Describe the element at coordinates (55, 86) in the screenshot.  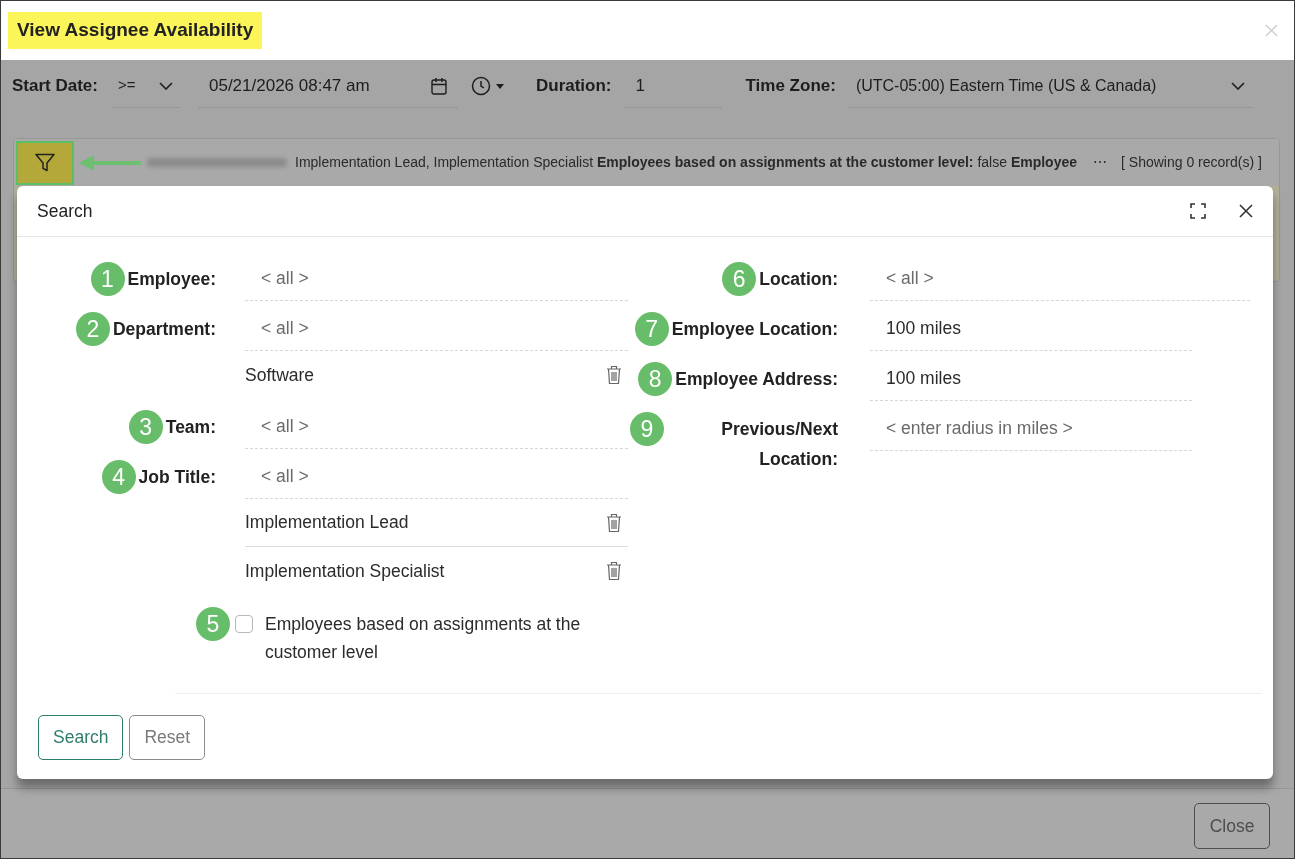
I see `start-date-label: Start Date:` at that location.